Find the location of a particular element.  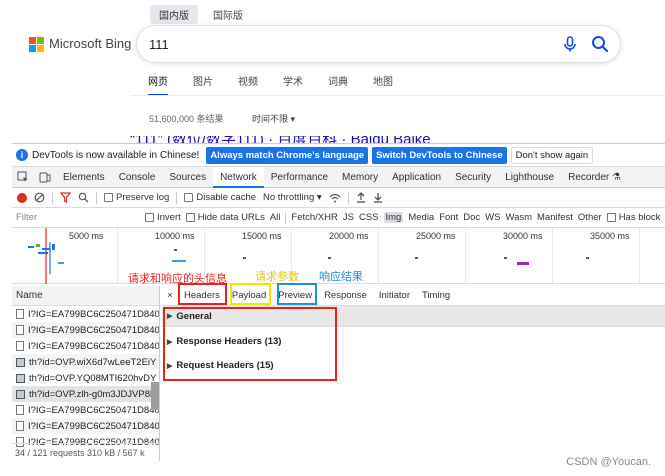

bottom-strip is located at coordinates (332, 468).